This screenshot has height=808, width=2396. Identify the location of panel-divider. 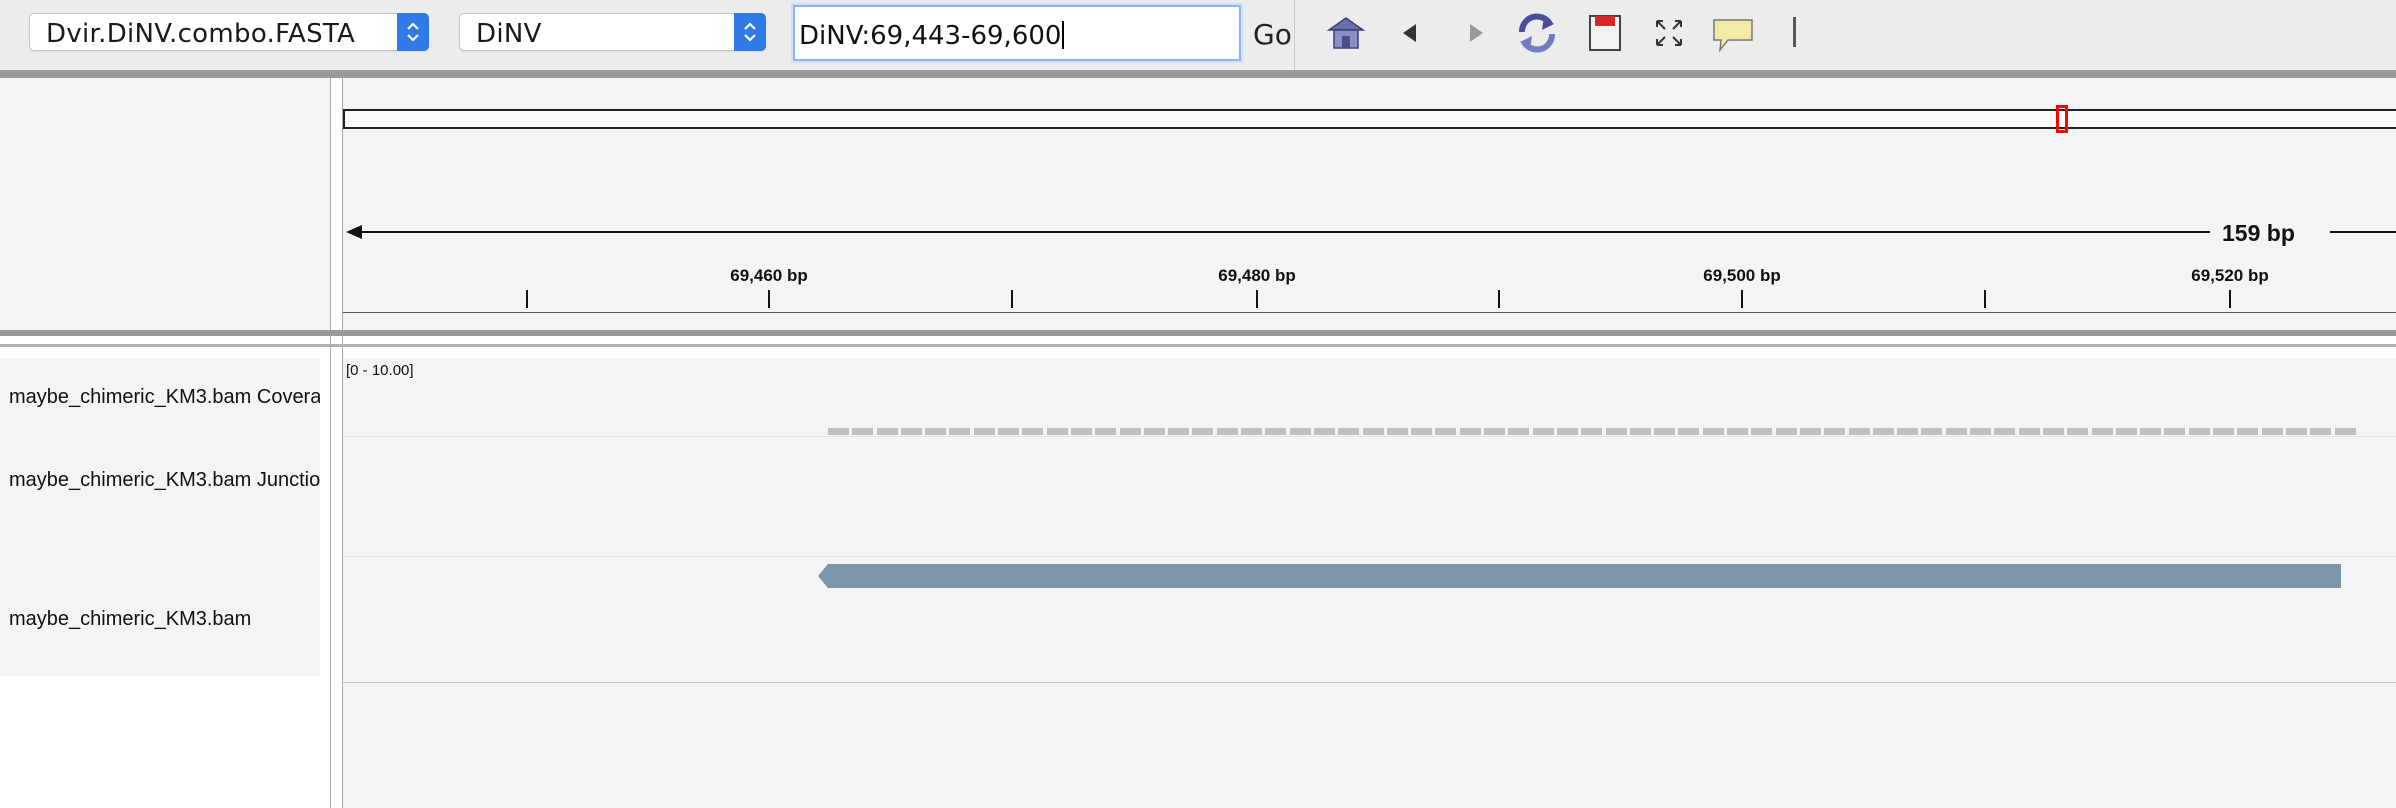
(1198, 333).